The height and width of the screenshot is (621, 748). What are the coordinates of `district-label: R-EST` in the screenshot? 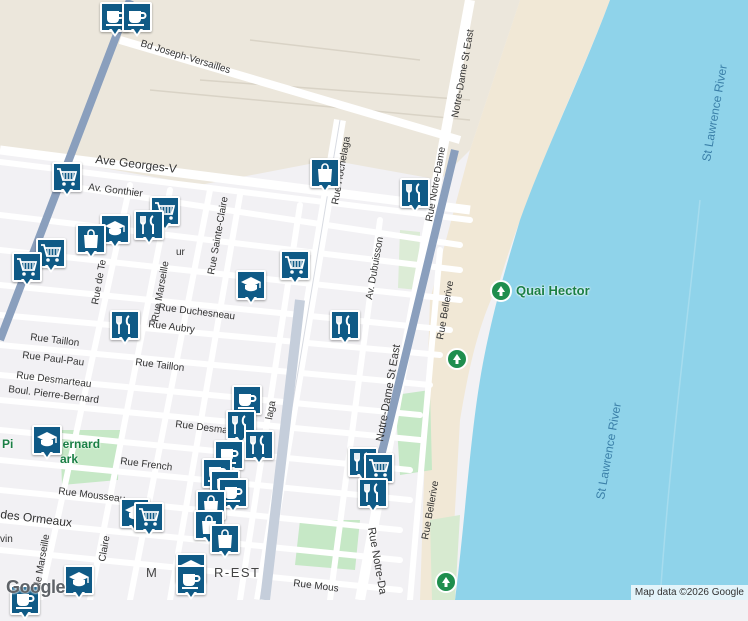 It's located at (237, 572).